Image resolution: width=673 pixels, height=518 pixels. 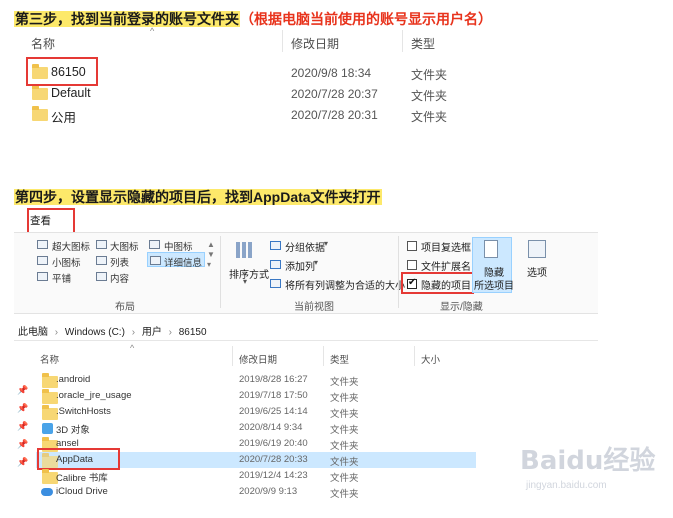 I want to click on extra-large-icons-icon, so click(x=42, y=244).